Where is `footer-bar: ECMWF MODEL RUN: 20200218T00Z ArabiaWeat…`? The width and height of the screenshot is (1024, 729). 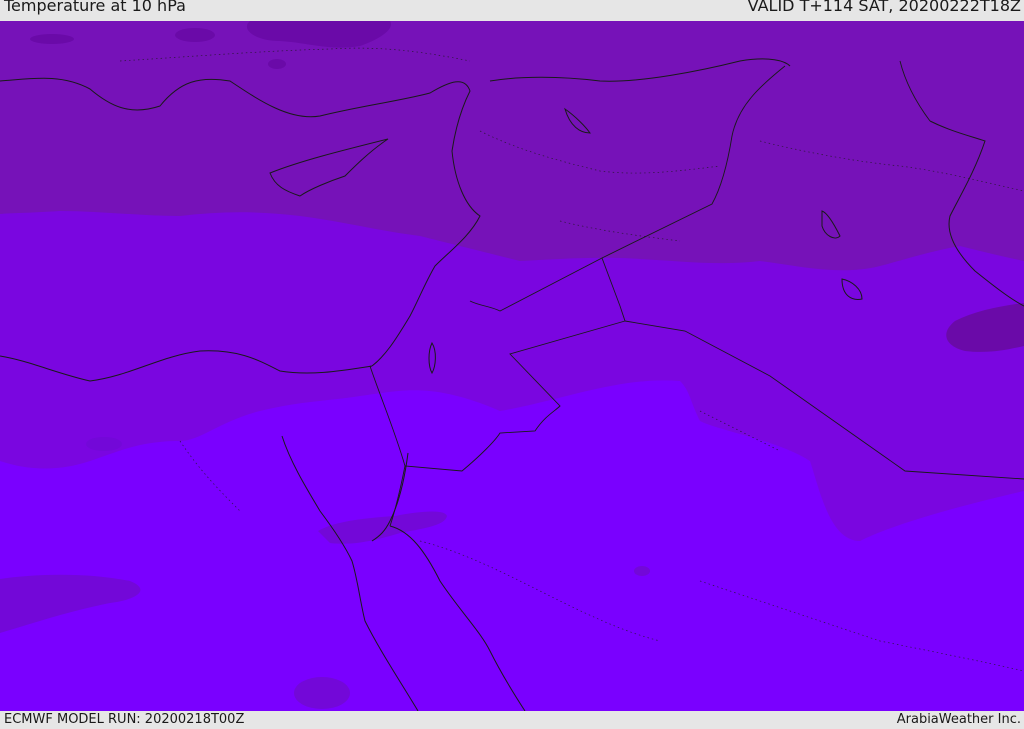
footer-bar: ECMWF MODEL RUN: 20200218T00Z ArabiaWeat… is located at coordinates (512, 720).